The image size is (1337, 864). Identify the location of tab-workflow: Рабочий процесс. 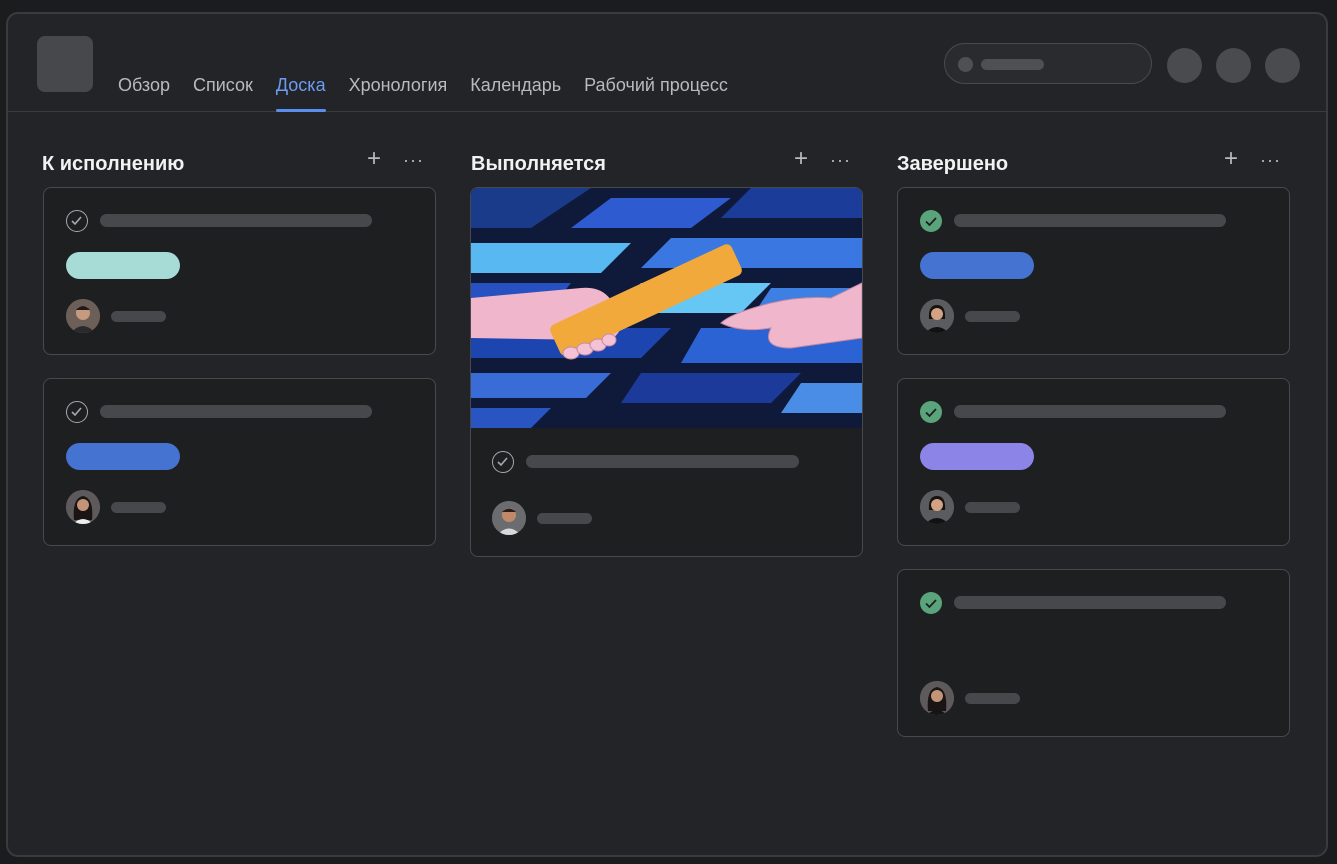
(656, 93).